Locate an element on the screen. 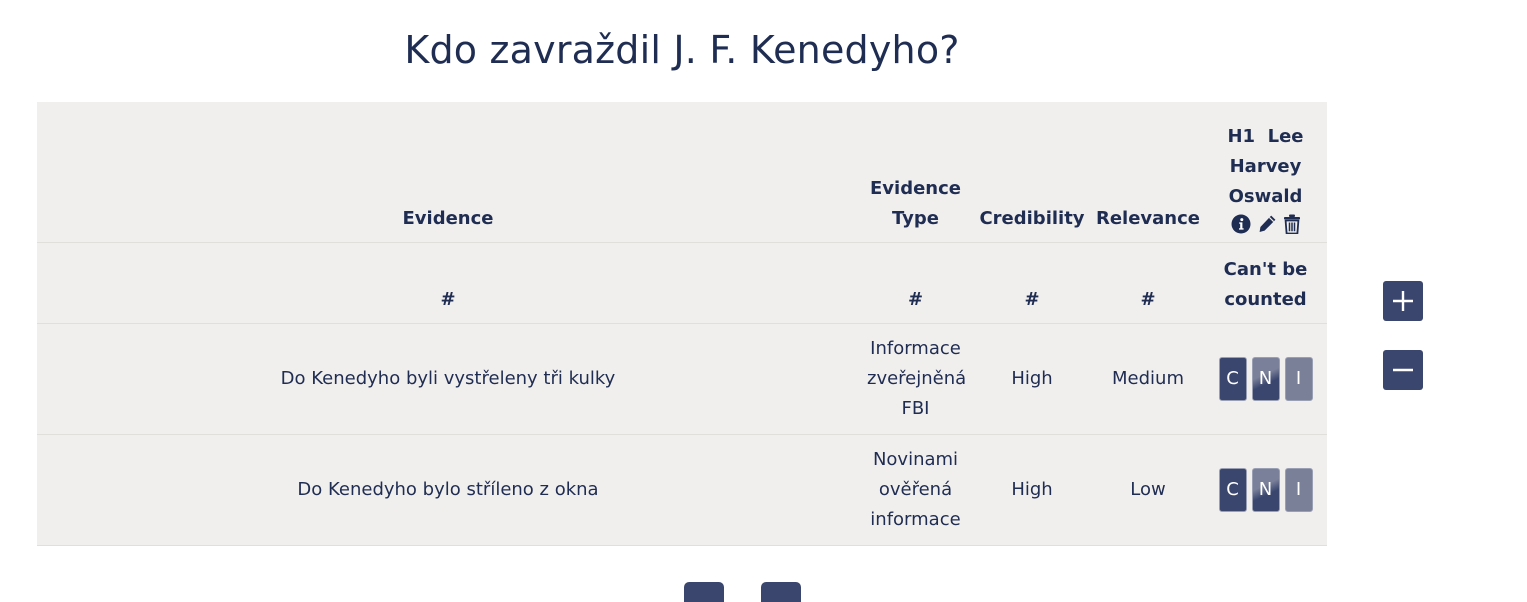 This screenshot has width=1527, height=602. evidence-cell: Do Kenedyho byli vystřeleny tři kulky is located at coordinates (448, 378).